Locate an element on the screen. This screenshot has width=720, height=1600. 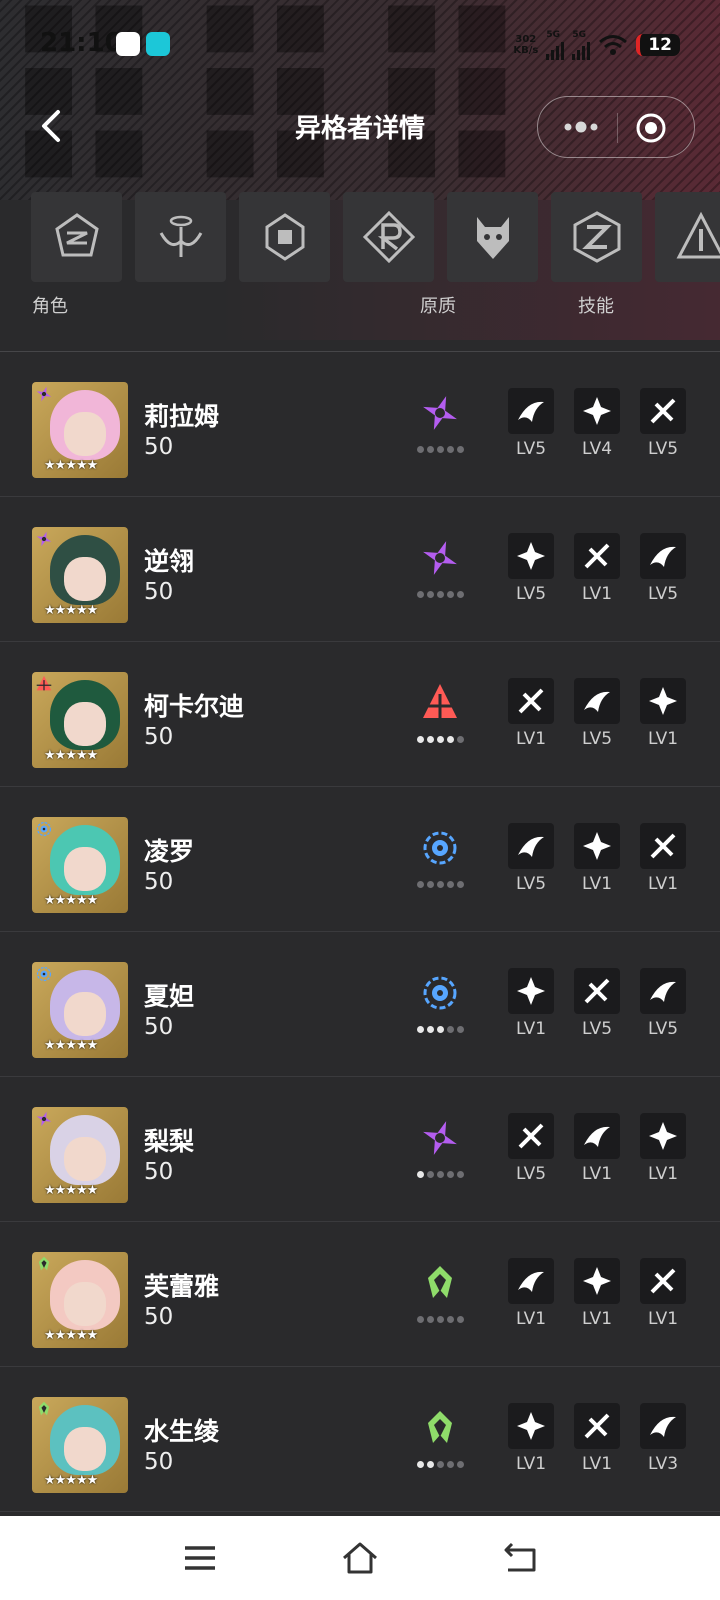
character-row: ★★★★★ 夏妲 50 LV1 LV5 LV5 is located at coordinates (360, 1004).